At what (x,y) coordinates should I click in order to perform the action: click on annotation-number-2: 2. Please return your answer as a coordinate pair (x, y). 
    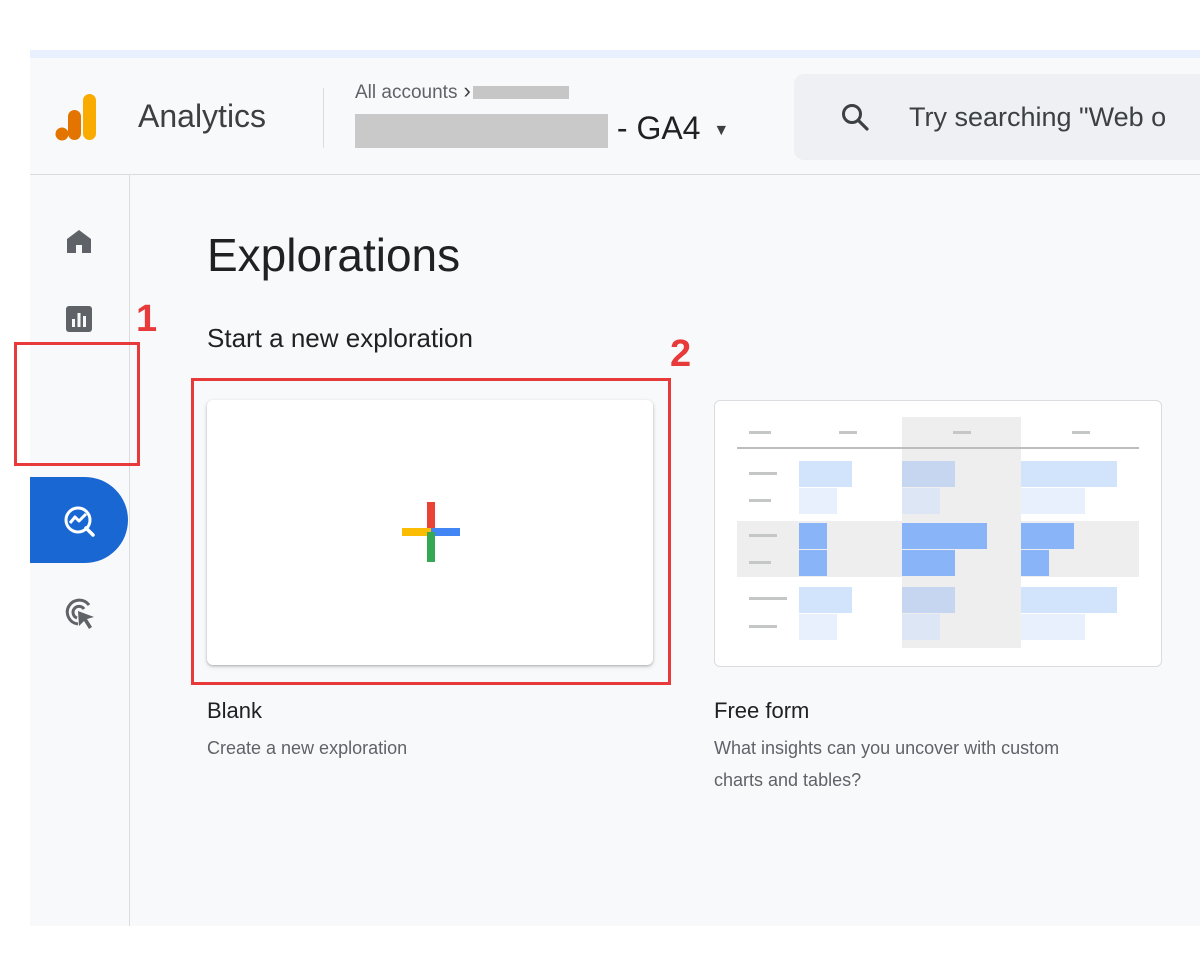
    Looking at the image, I should click on (681, 354).